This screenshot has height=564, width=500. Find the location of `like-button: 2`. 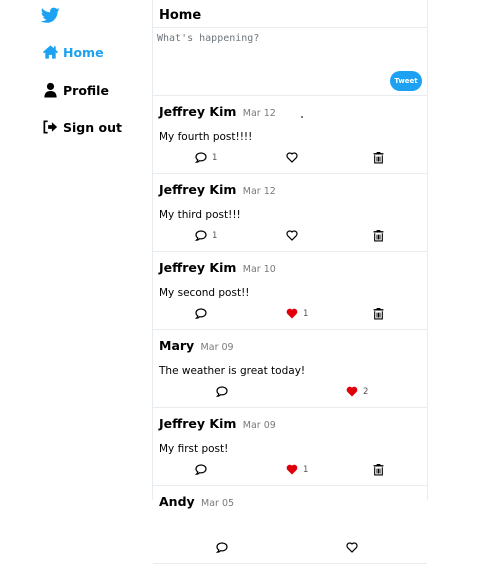

like-button: 2 is located at coordinates (357, 391).